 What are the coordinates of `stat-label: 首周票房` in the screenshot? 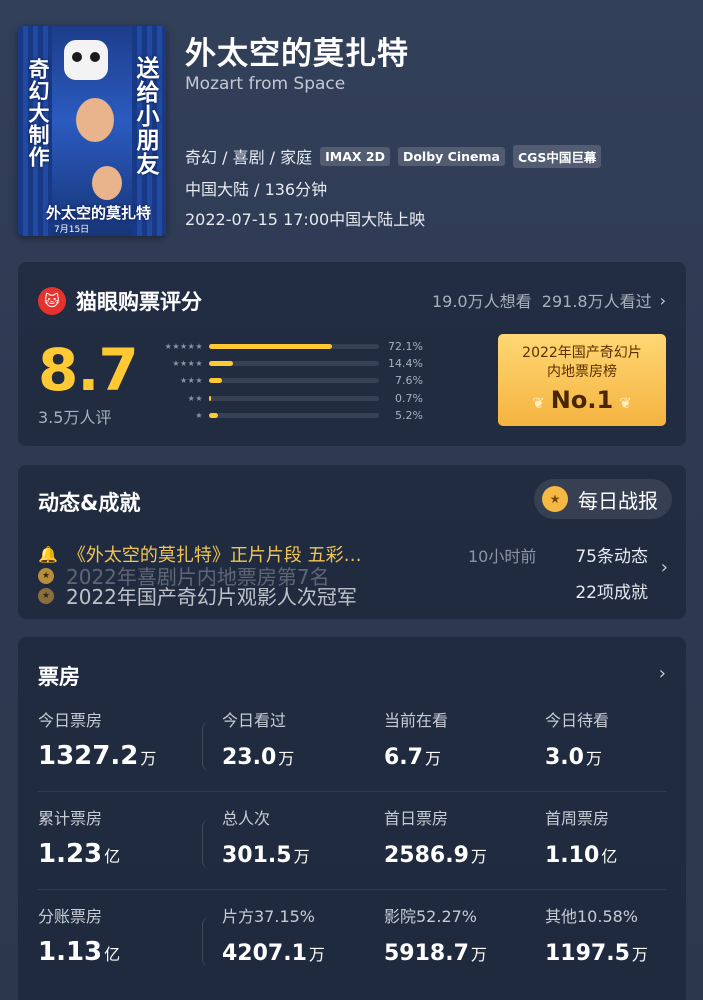 It's located at (577, 818).